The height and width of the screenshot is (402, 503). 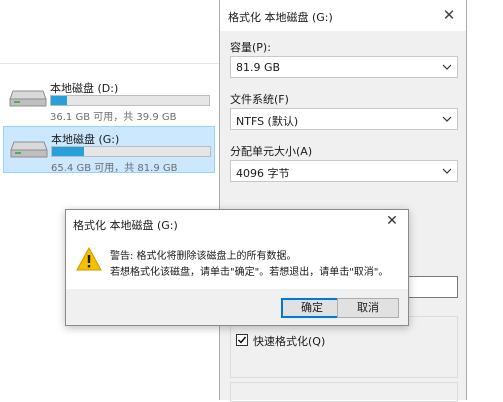 What do you see at coordinates (263, 173) in the screenshot?
I see `allocation-value: 4096 字节` at bounding box center [263, 173].